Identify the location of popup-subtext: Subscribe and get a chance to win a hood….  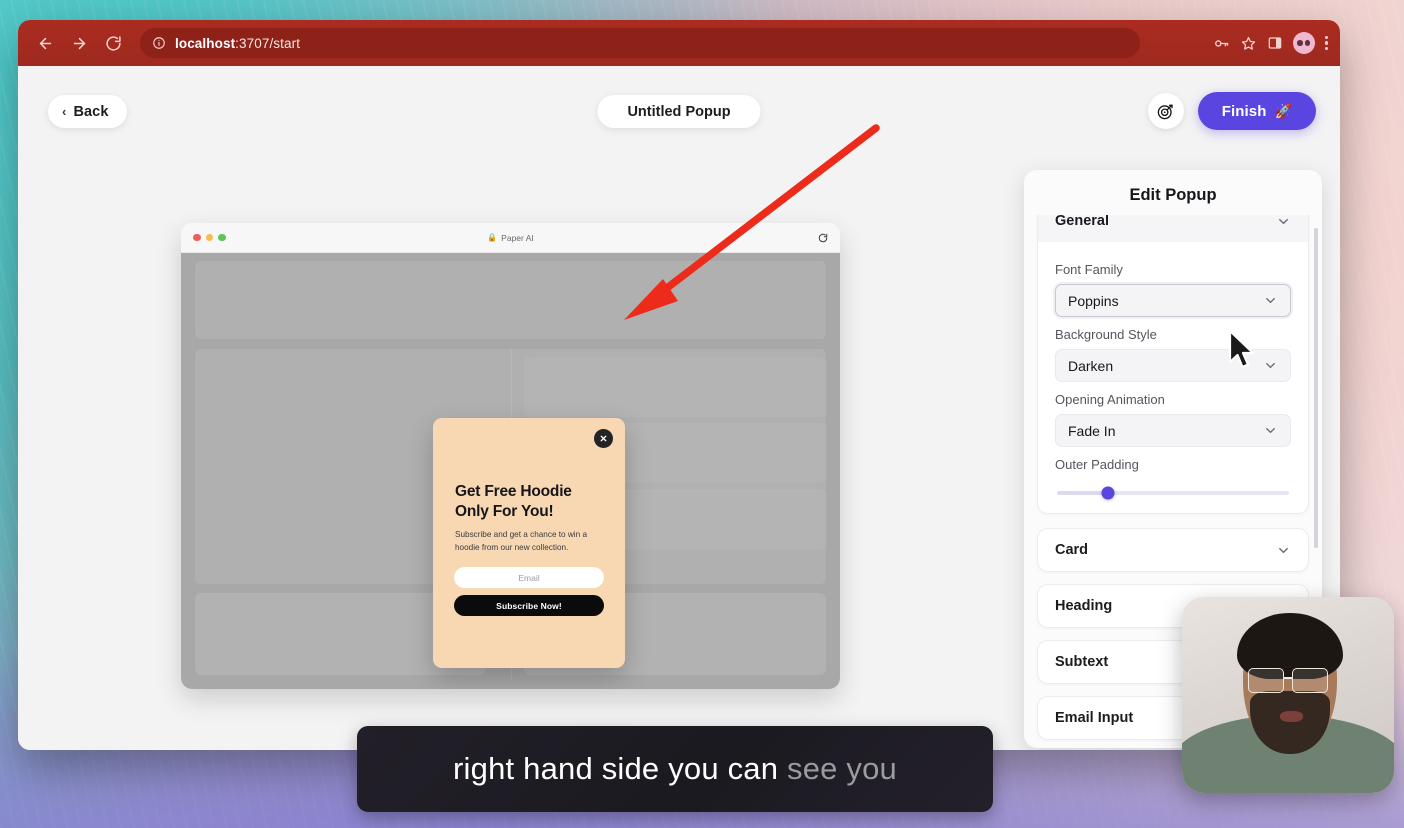
(521, 541).